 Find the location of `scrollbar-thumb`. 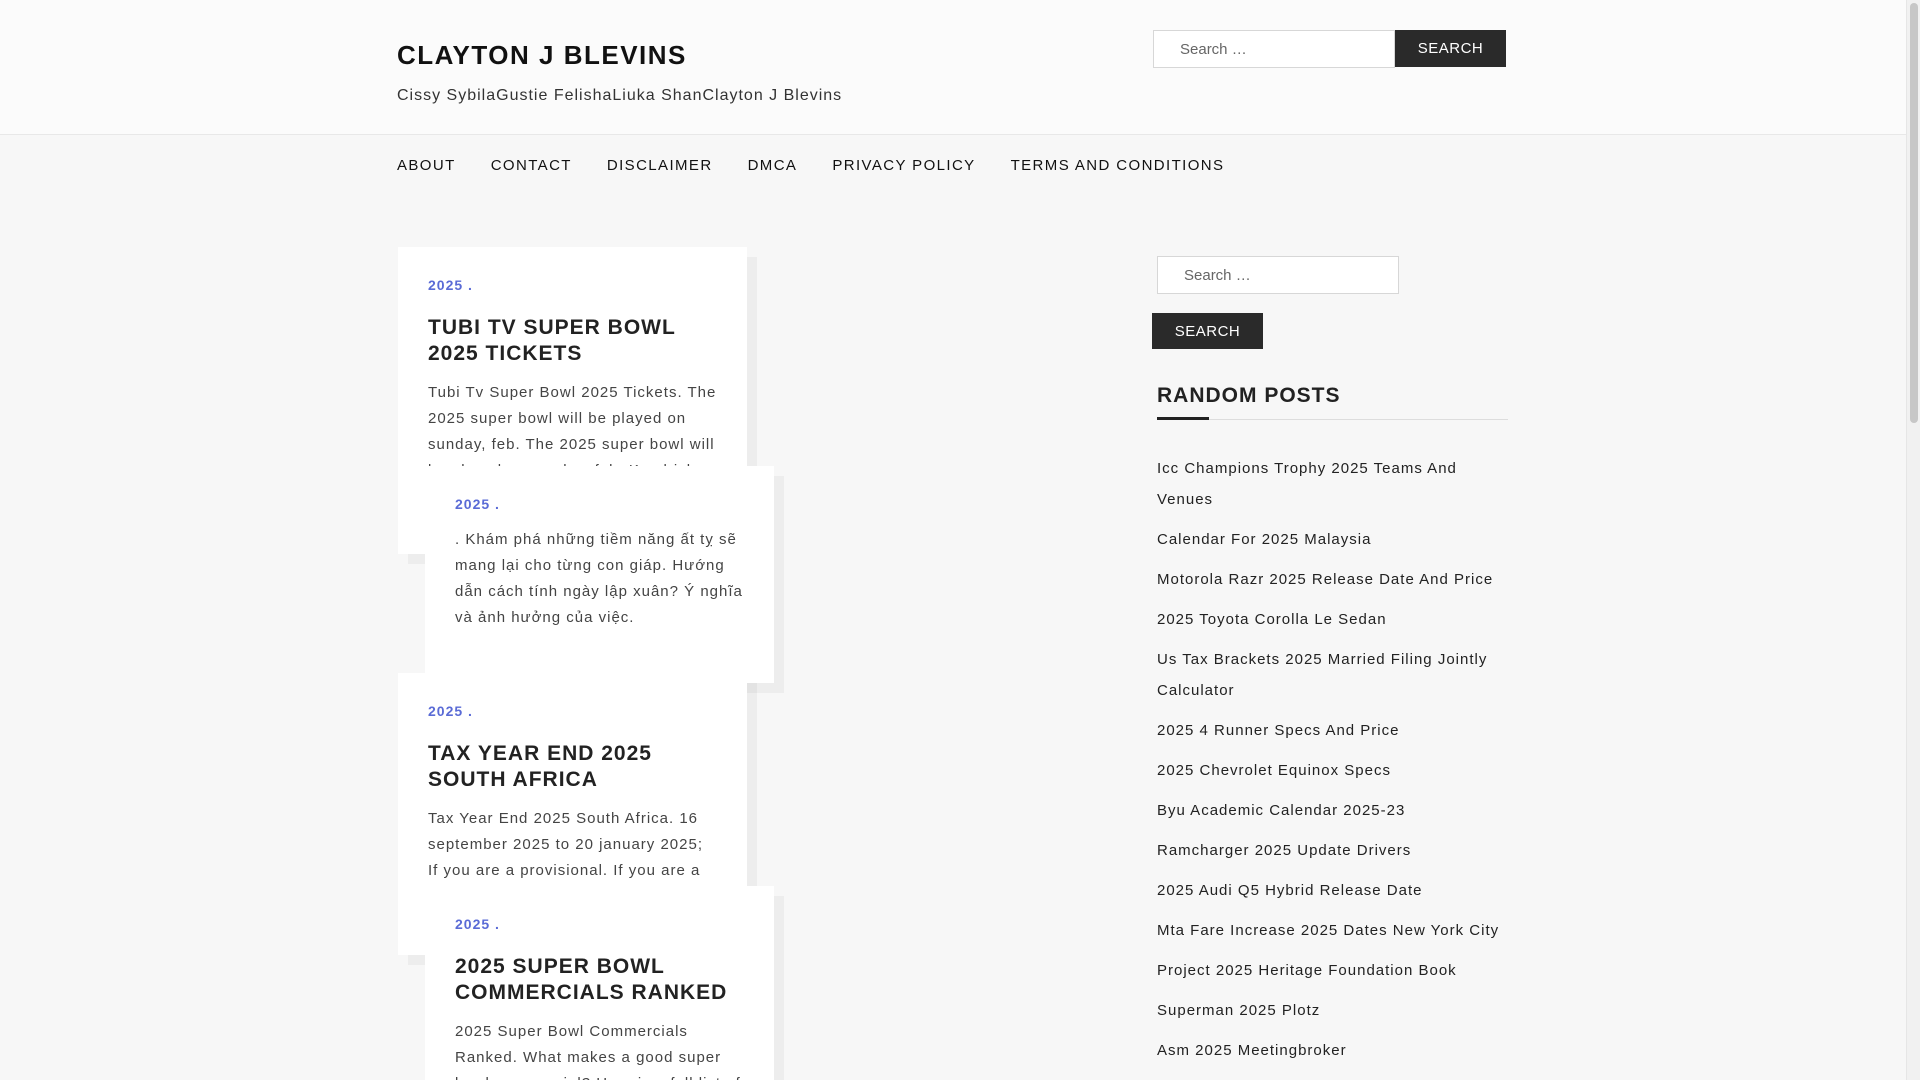

scrollbar-thumb is located at coordinates (1914, 213).